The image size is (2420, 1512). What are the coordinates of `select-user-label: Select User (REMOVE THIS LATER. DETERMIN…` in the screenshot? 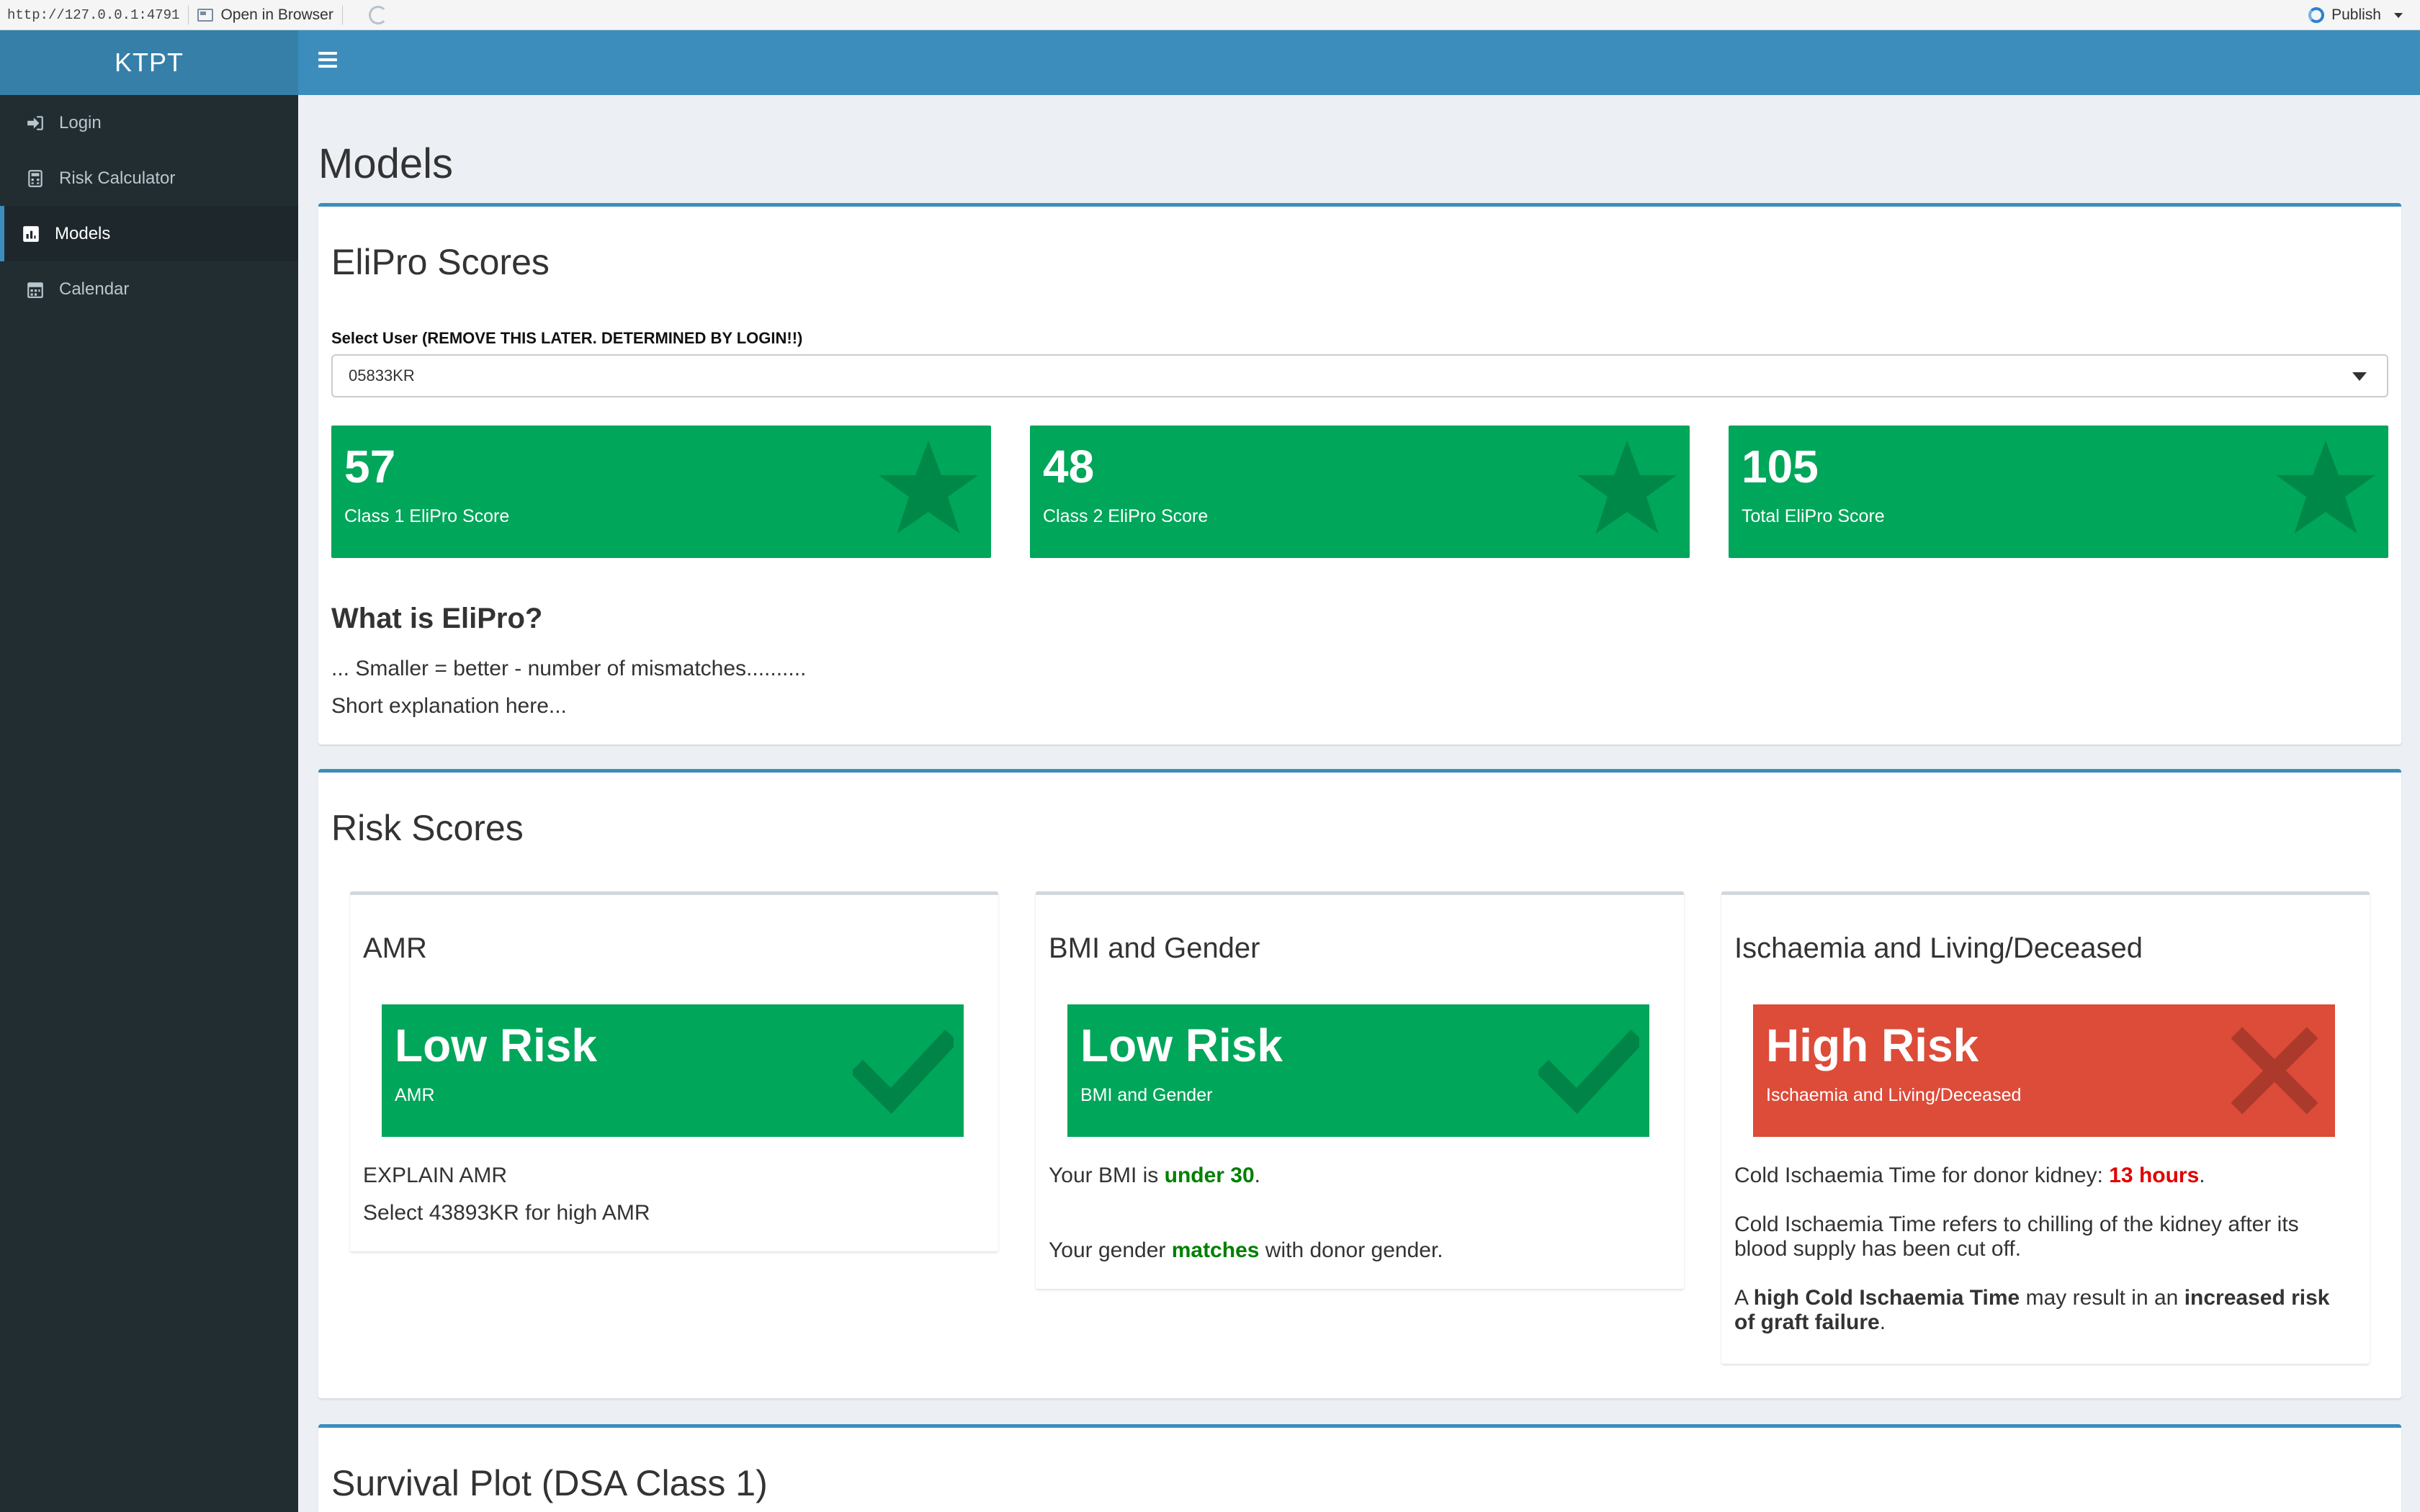 It's located at (567, 338).